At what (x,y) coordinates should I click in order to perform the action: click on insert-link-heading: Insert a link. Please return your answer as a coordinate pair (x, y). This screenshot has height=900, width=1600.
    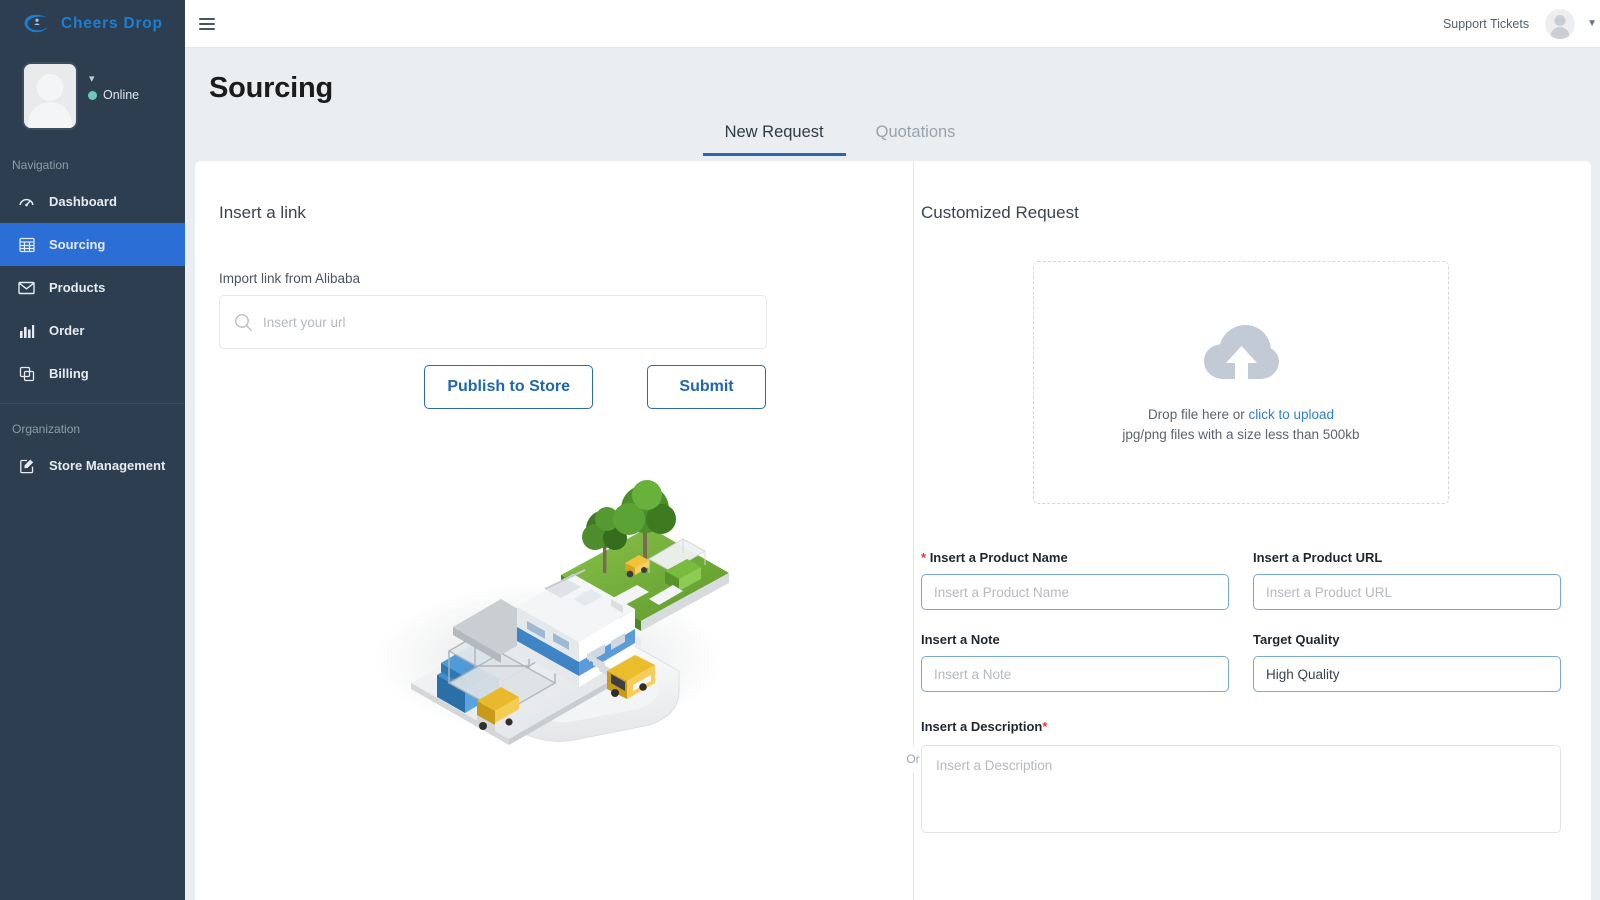
    Looking at the image, I should click on (262, 212).